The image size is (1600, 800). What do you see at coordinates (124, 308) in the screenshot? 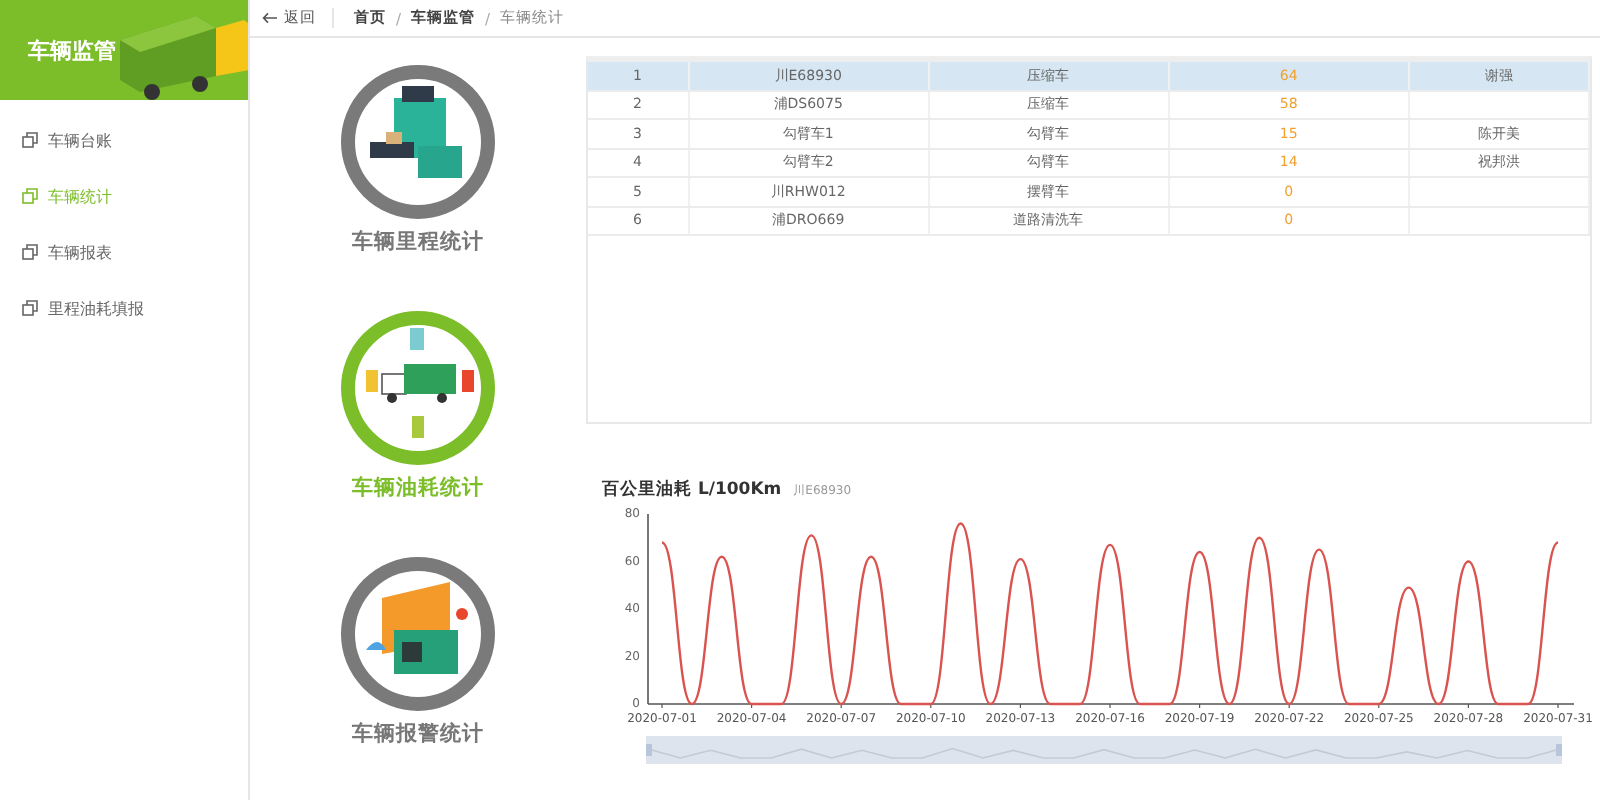
I see `sidebar-item: 里程油耗填报` at bounding box center [124, 308].